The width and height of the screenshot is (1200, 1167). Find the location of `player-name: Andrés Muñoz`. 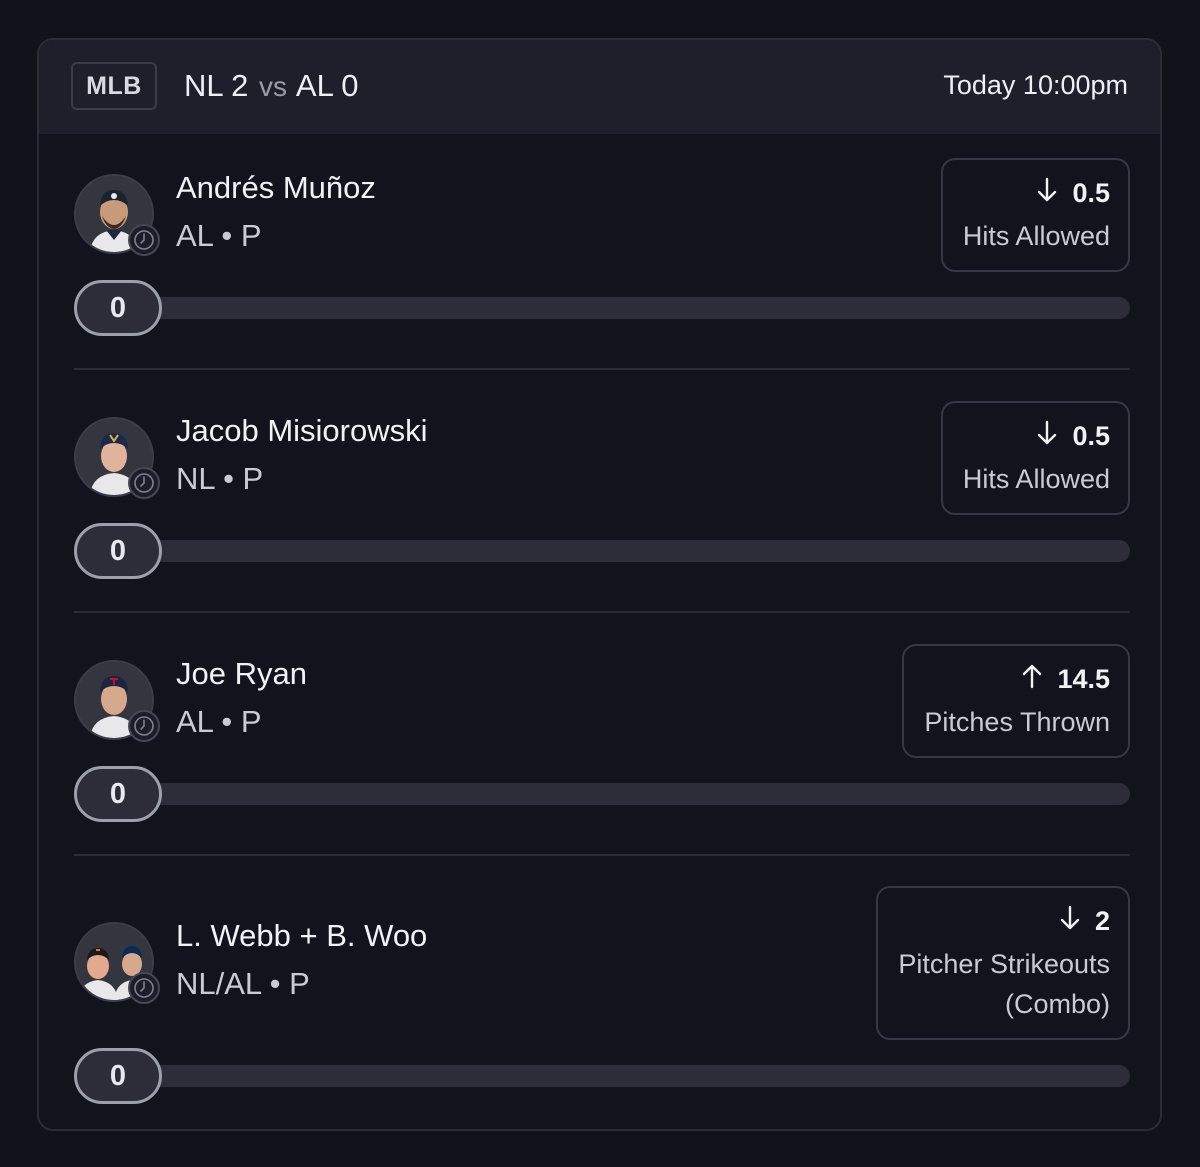

player-name: Andrés Muñoz is located at coordinates (276, 187).